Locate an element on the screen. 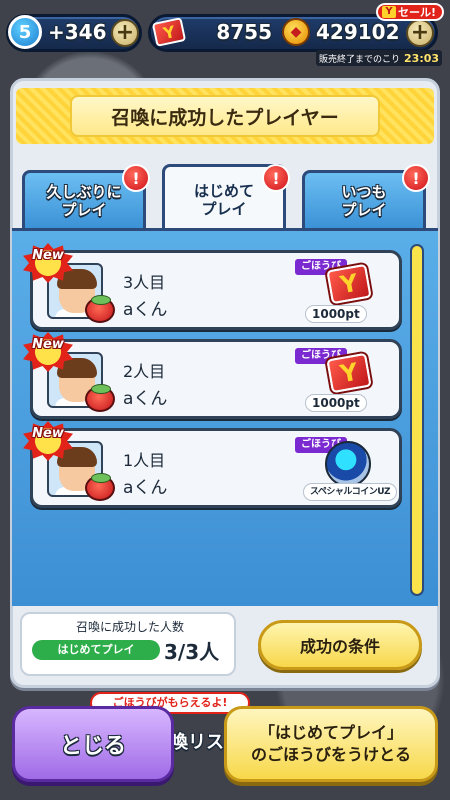  sale-timer-label: 販売終了までのこり is located at coordinates (360, 59).